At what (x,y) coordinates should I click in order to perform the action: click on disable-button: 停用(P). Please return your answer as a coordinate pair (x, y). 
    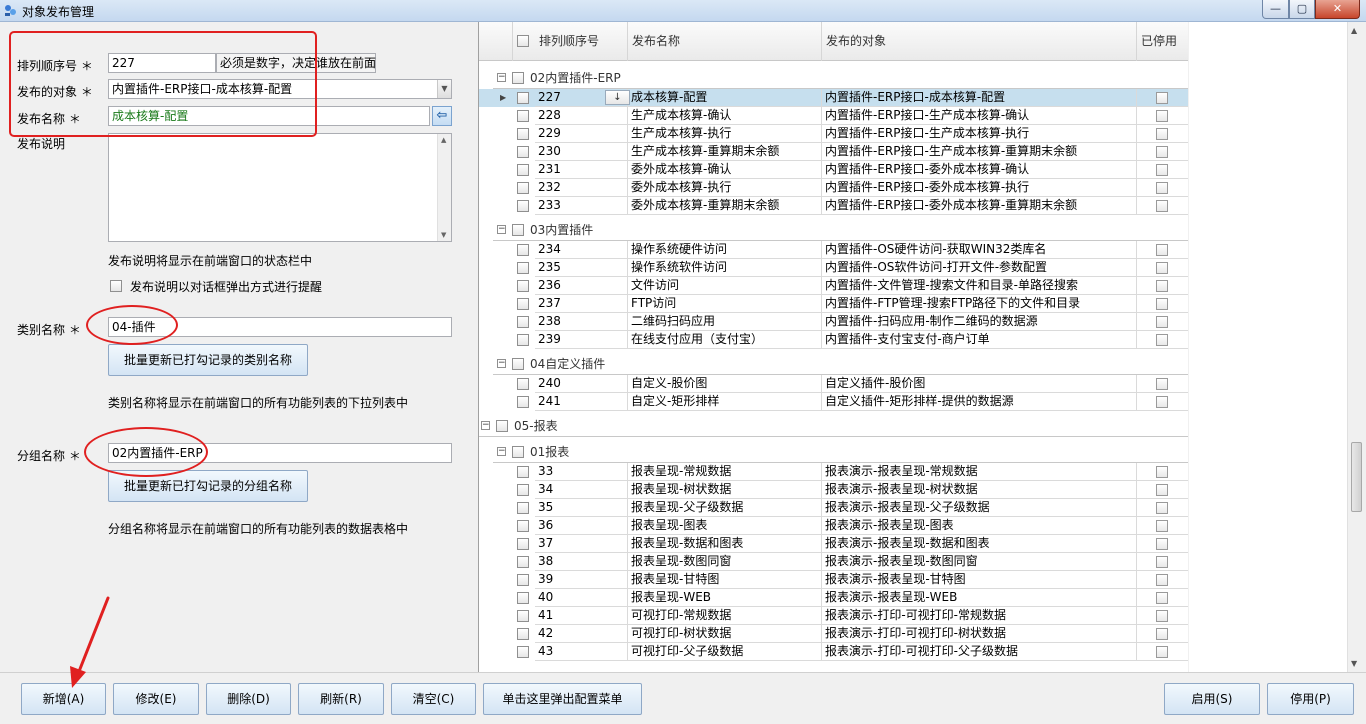
    Looking at the image, I should click on (1310, 699).